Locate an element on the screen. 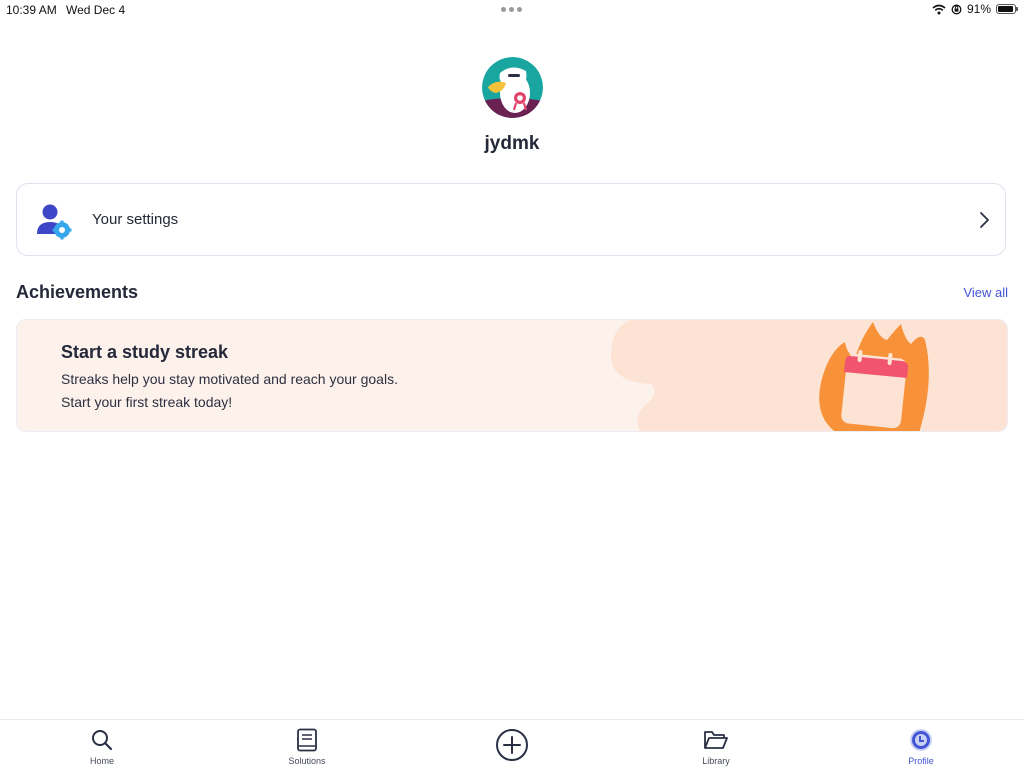 The height and width of the screenshot is (769, 1024). view-all-link: View all is located at coordinates (985, 292).